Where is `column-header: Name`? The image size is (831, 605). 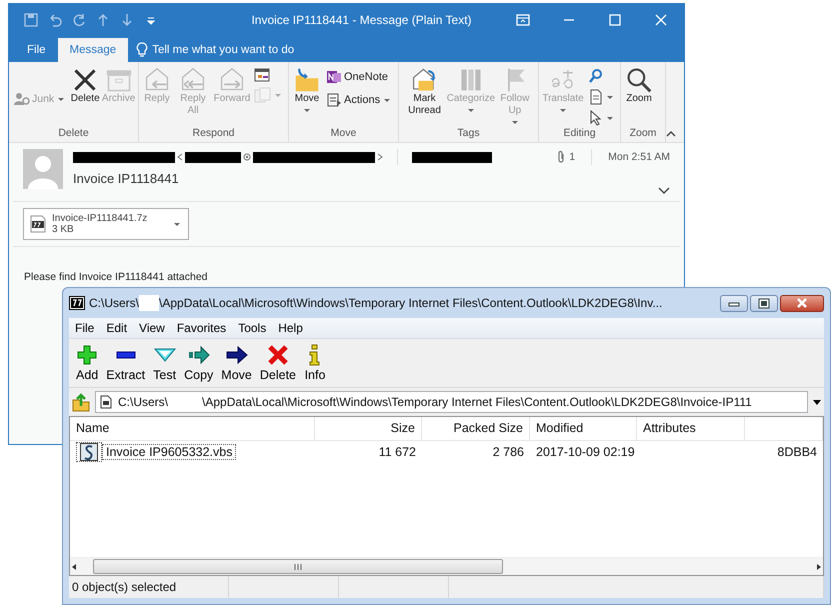
column-header: Name is located at coordinates (192, 428).